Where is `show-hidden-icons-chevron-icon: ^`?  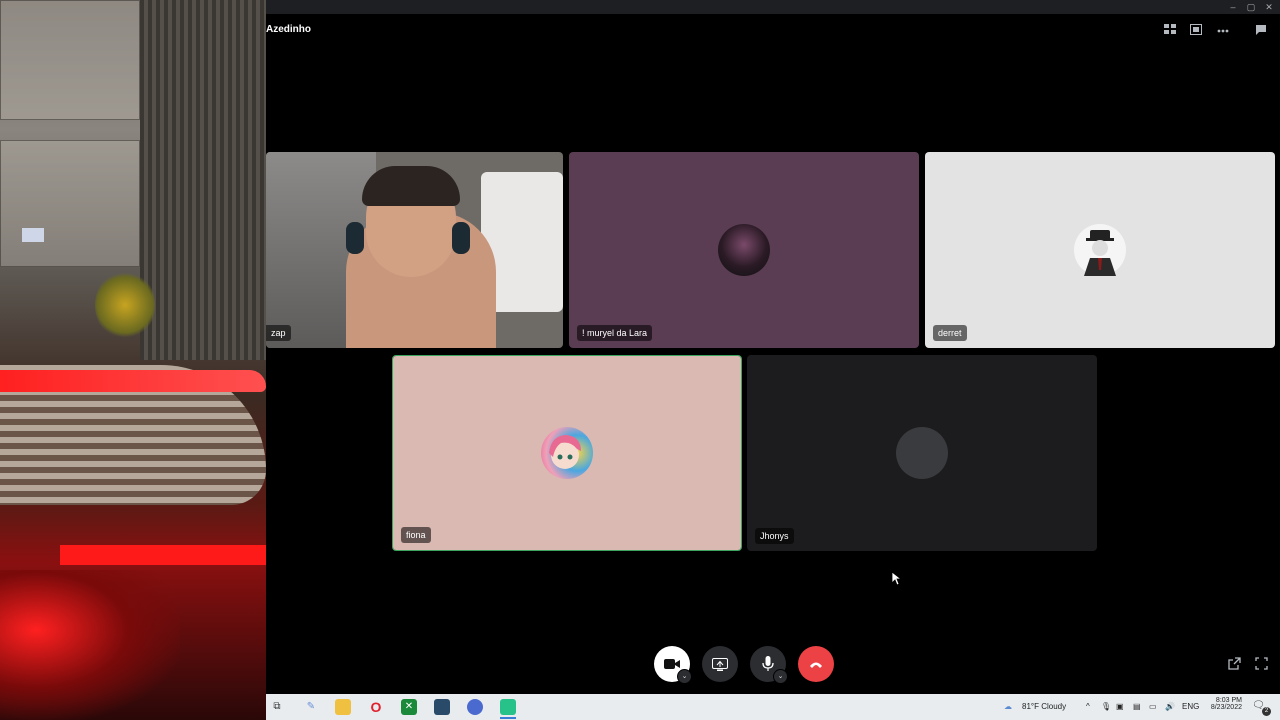
show-hidden-icons-chevron-icon: ^ is located at coordinates (1088, 706).